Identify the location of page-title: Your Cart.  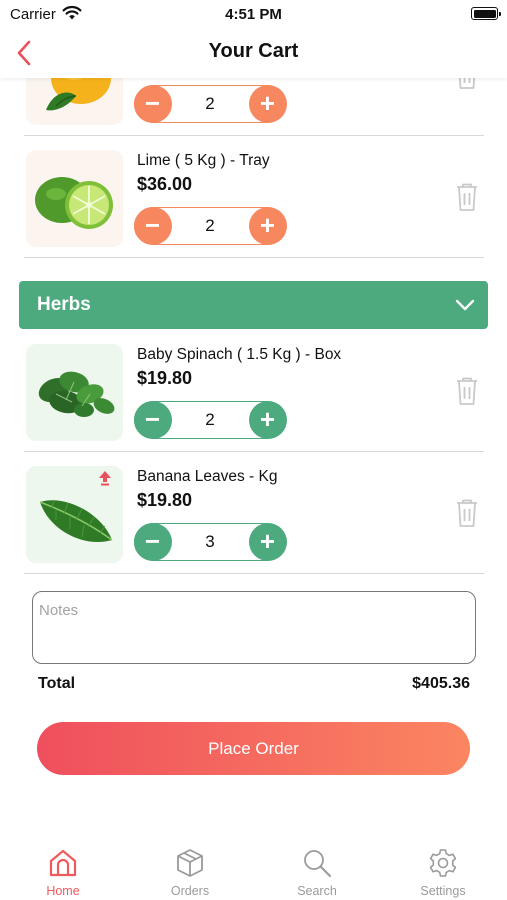
(253, 51).